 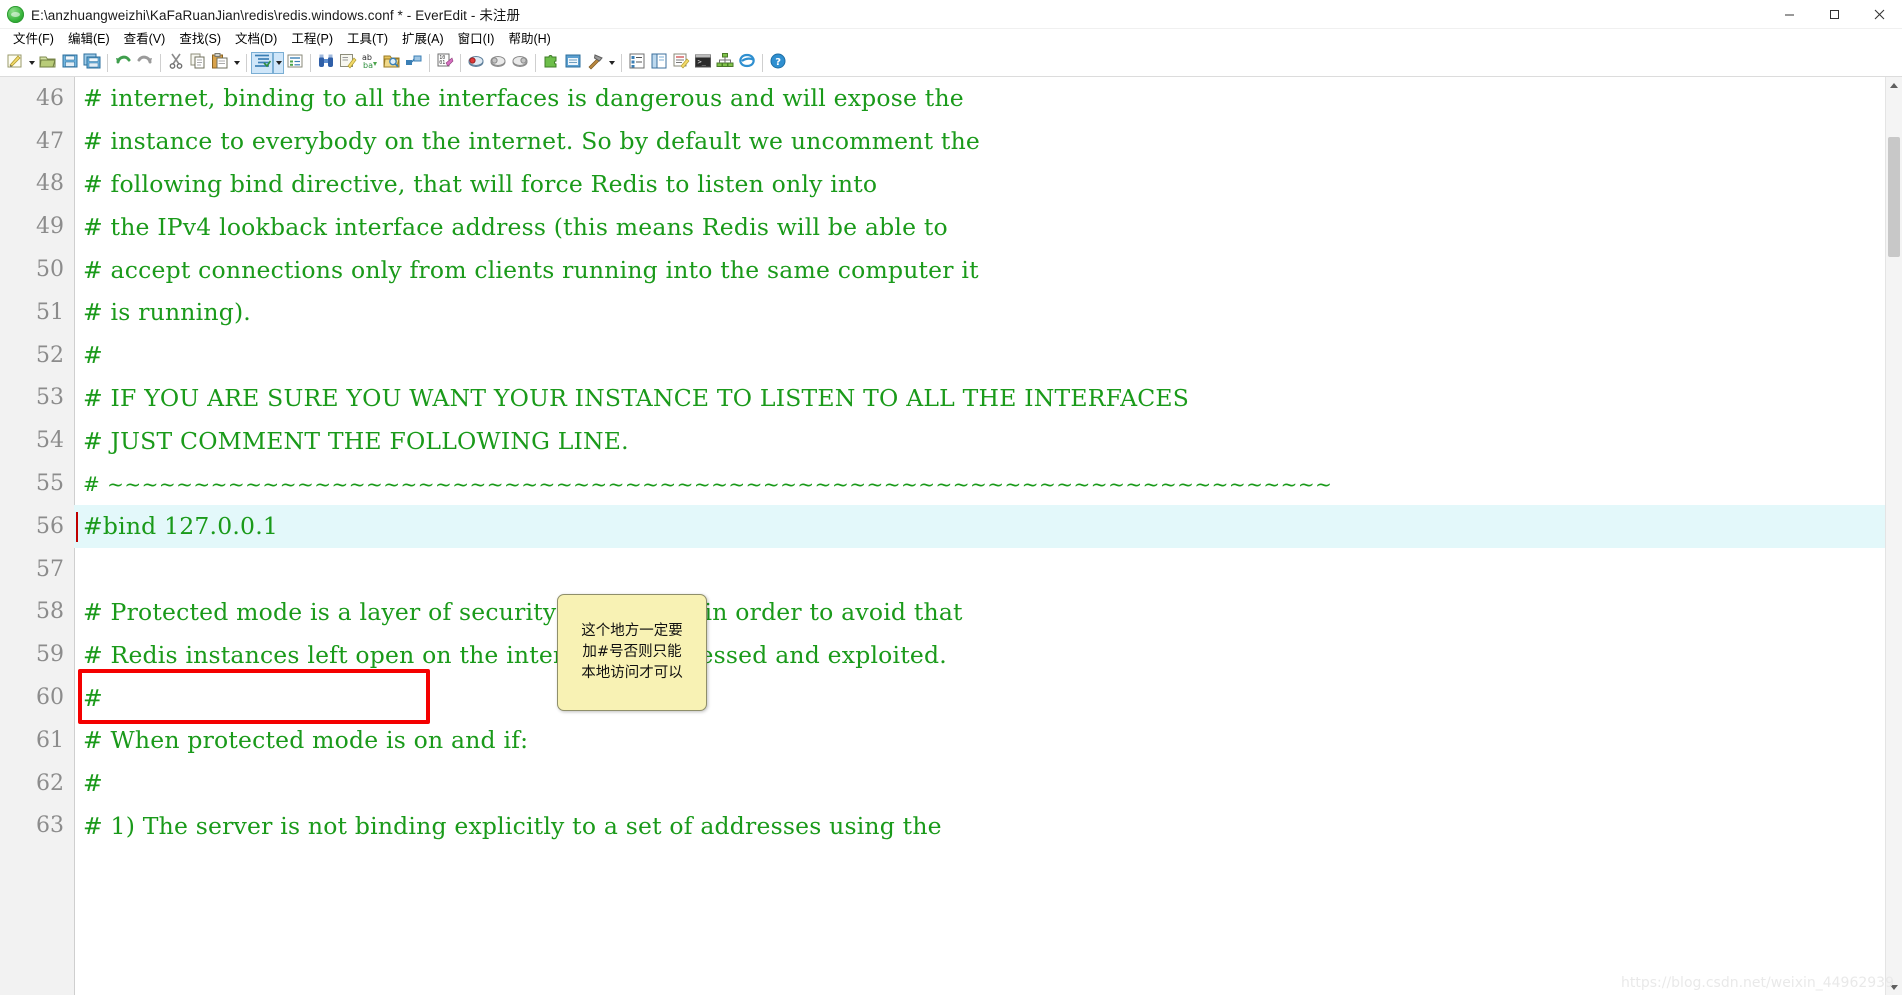 What do you see at coordinates (1789, 14) in the screenshot?
I see `minimize-button` at bounding box center [1789, 14].